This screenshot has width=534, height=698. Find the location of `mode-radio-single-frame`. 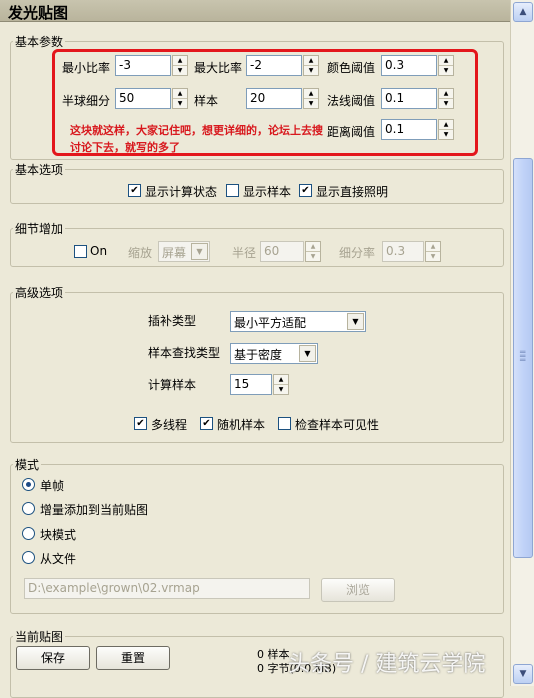

mode-radio-single-frame is located at coordinates (28, 484).